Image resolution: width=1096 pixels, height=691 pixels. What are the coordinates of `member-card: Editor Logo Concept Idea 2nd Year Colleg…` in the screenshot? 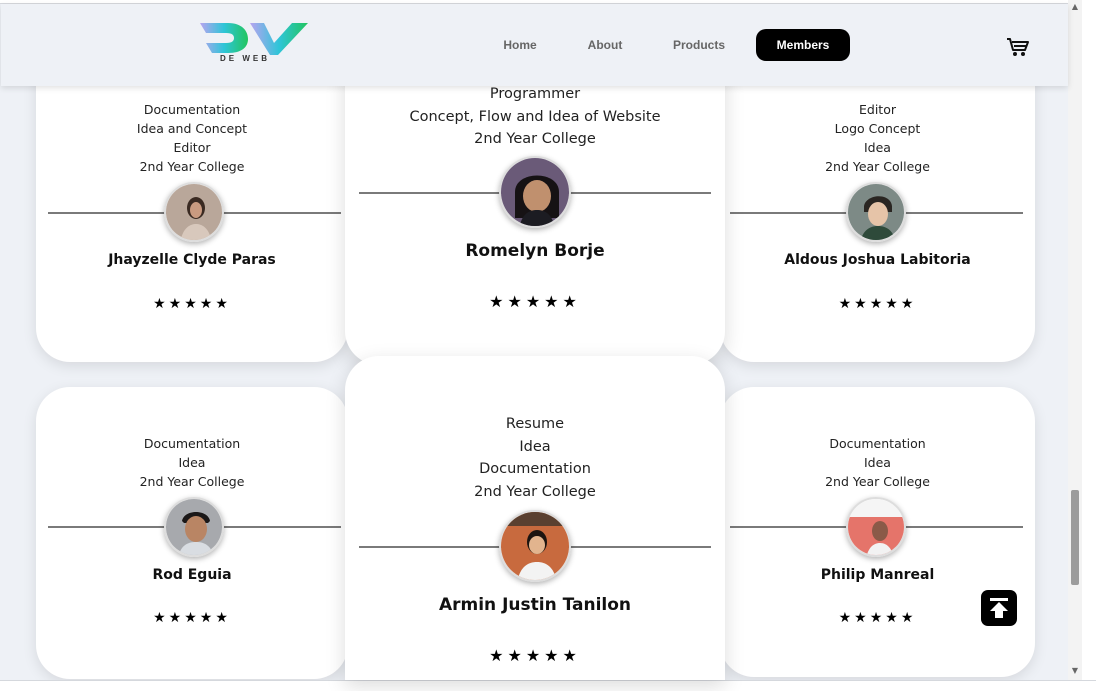 It's located at (877, 201).